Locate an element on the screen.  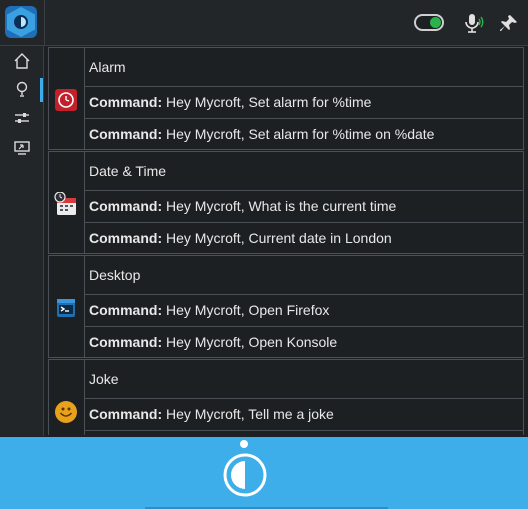
alarm-clock-icon is located at coordinates (66, 100).